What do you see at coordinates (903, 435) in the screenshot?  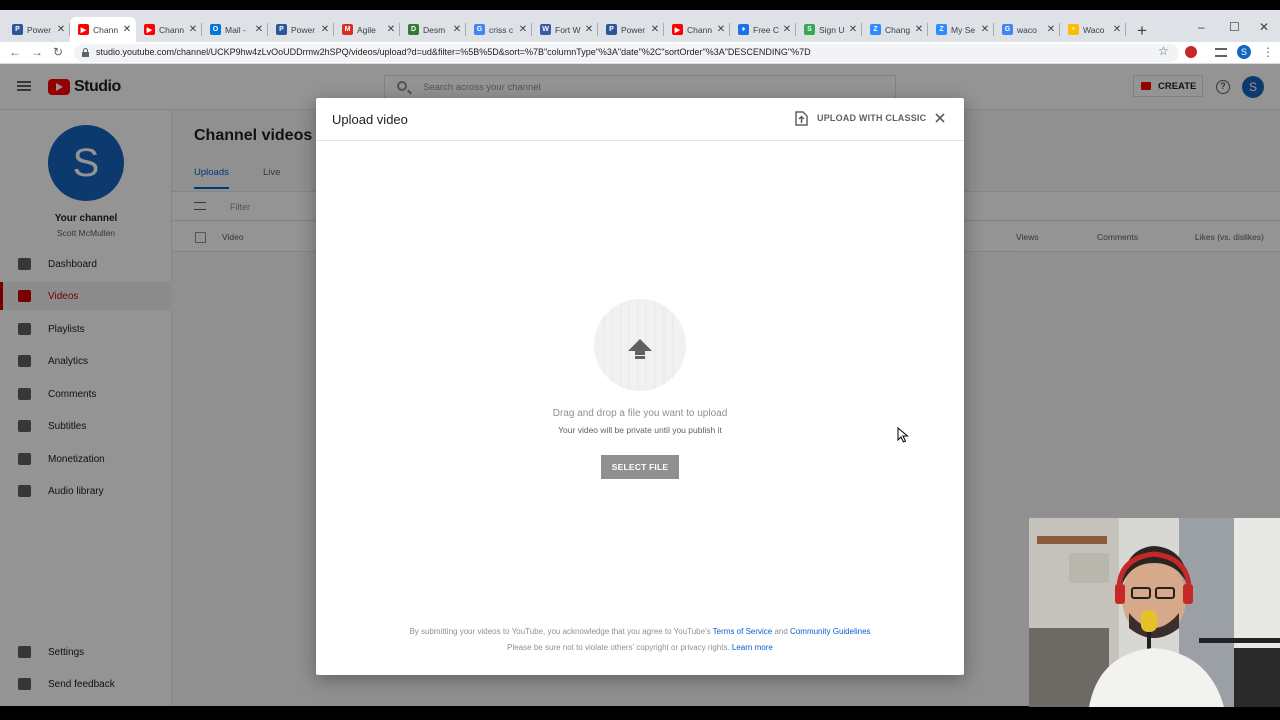 I see `mouse-cursor-icon` at bounding box center [903, 435].